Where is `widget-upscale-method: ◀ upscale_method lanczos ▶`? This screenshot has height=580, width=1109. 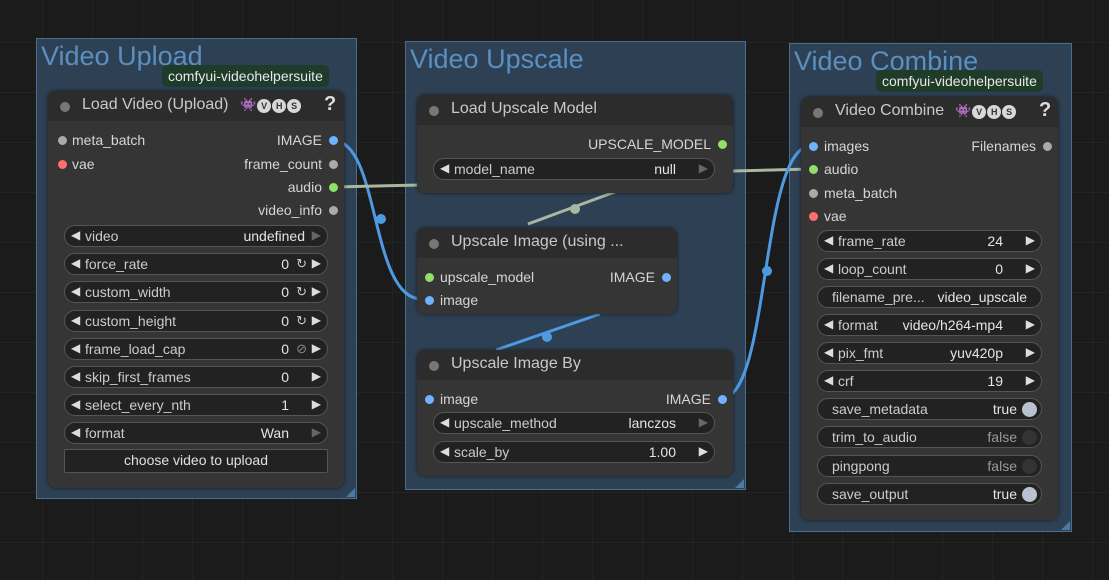 widget-upscale-method: ◀ upscale_method lanczos ▶ is located at coordinates (574, 423).